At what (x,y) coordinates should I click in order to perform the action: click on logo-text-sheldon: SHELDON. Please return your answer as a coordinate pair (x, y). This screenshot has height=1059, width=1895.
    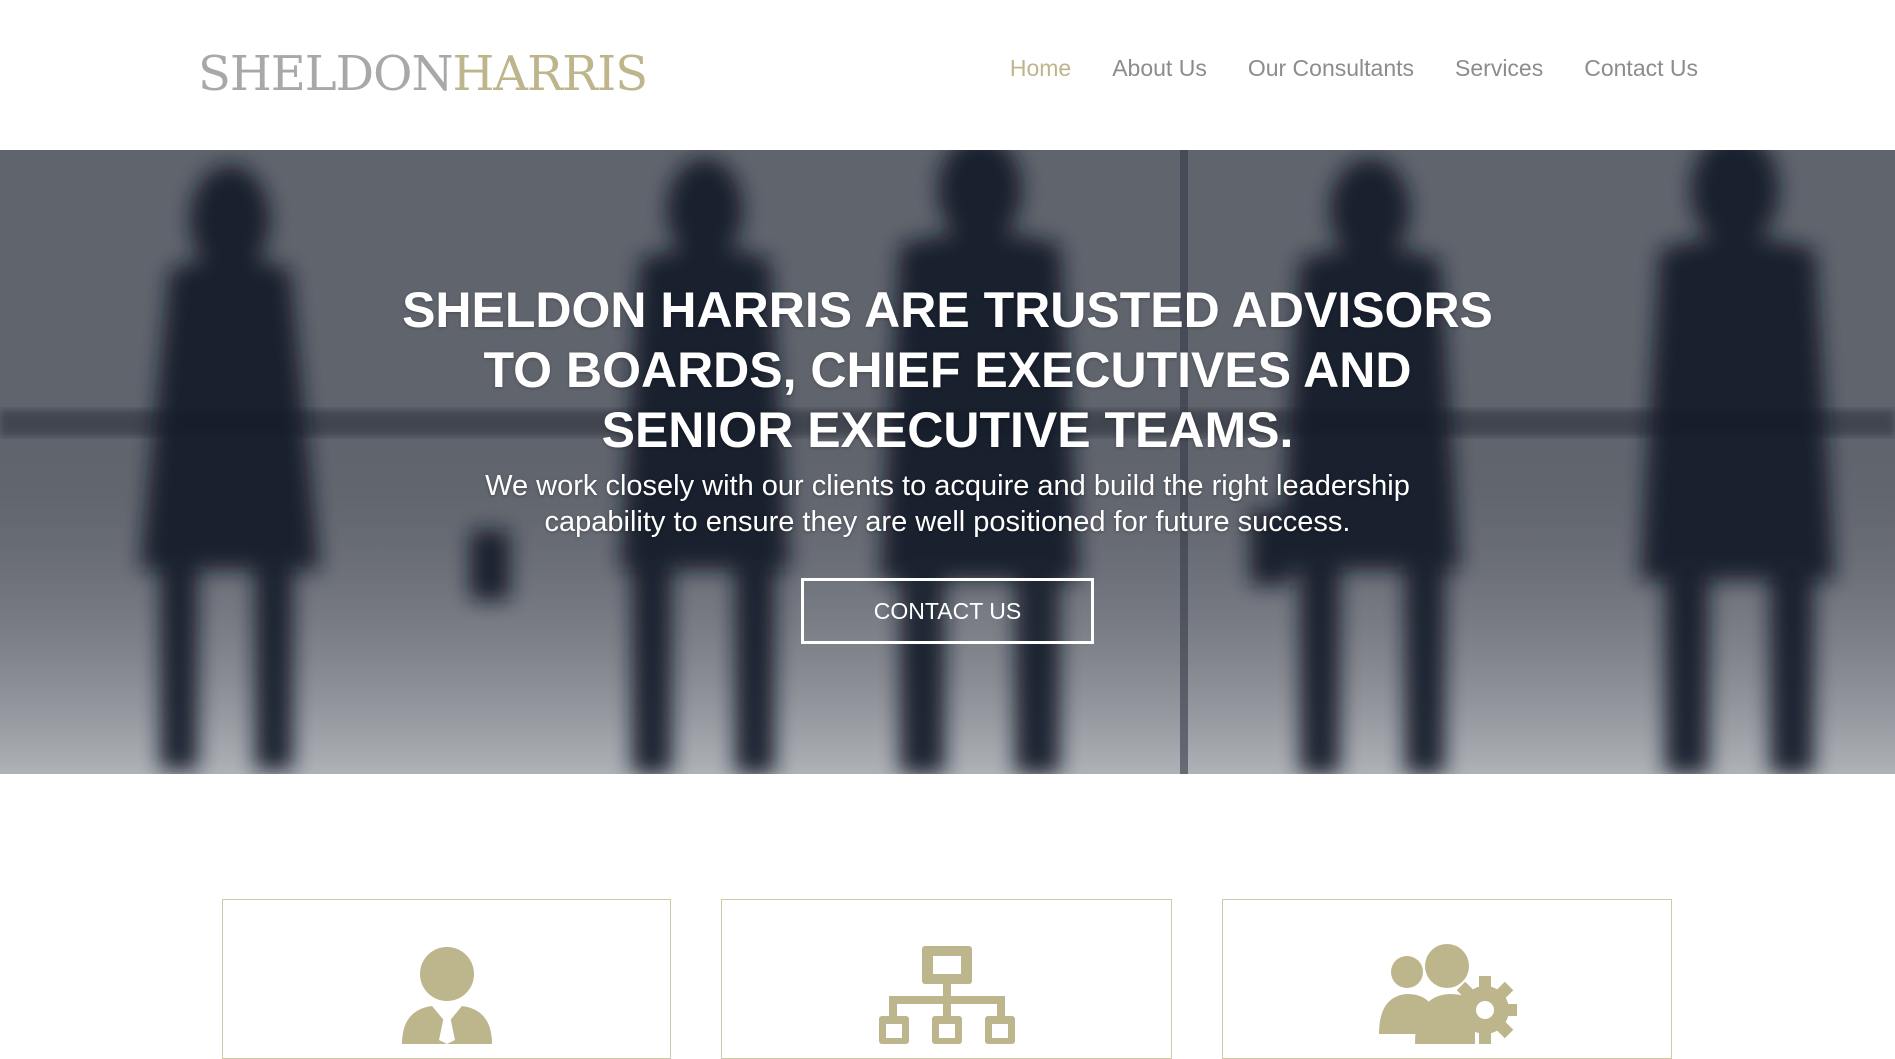
    Looking at the image, I should click on (325, 74).